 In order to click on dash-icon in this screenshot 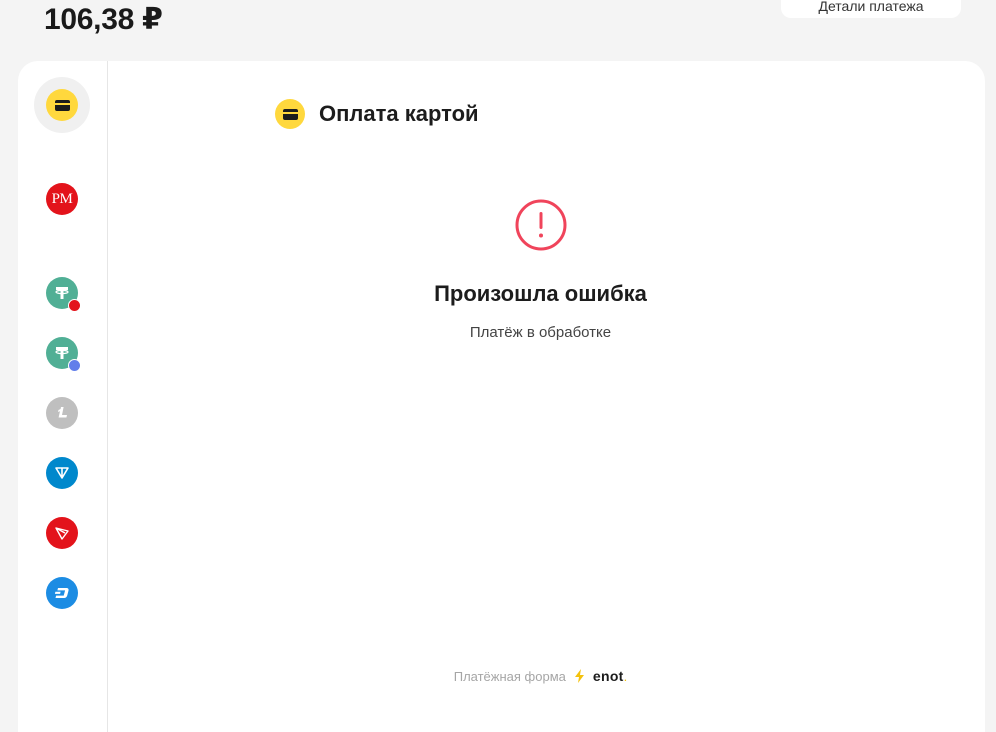, I will do `click(62, 593)`.